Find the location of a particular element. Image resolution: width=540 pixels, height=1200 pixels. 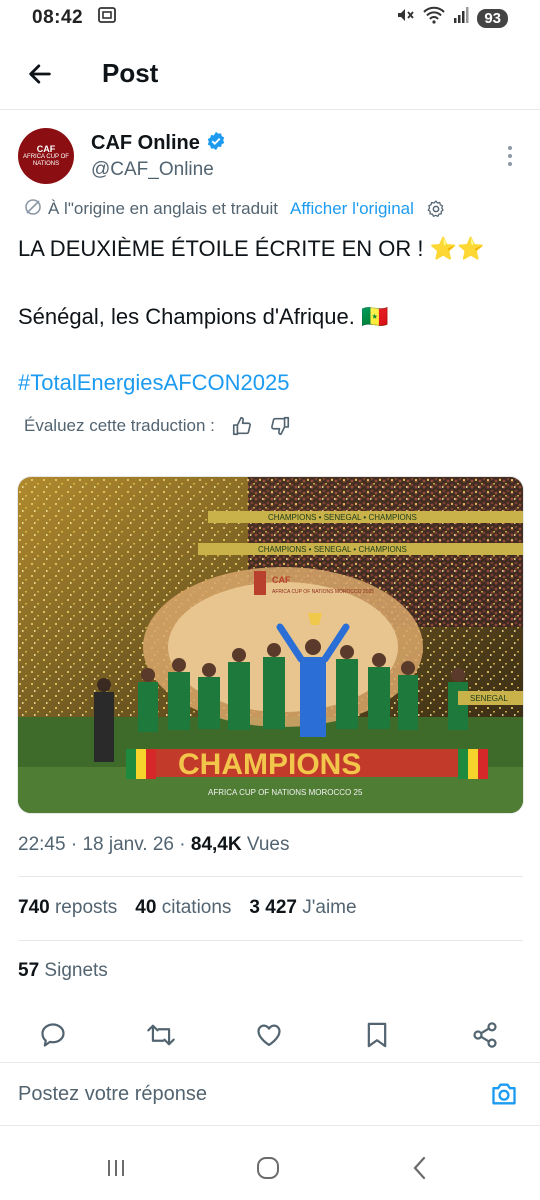

share-icon is located at coordinates (485, 1035).